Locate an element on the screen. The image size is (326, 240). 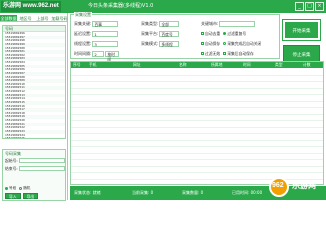
tab-area-code: 地区号 is located at coordinates (25, 18).